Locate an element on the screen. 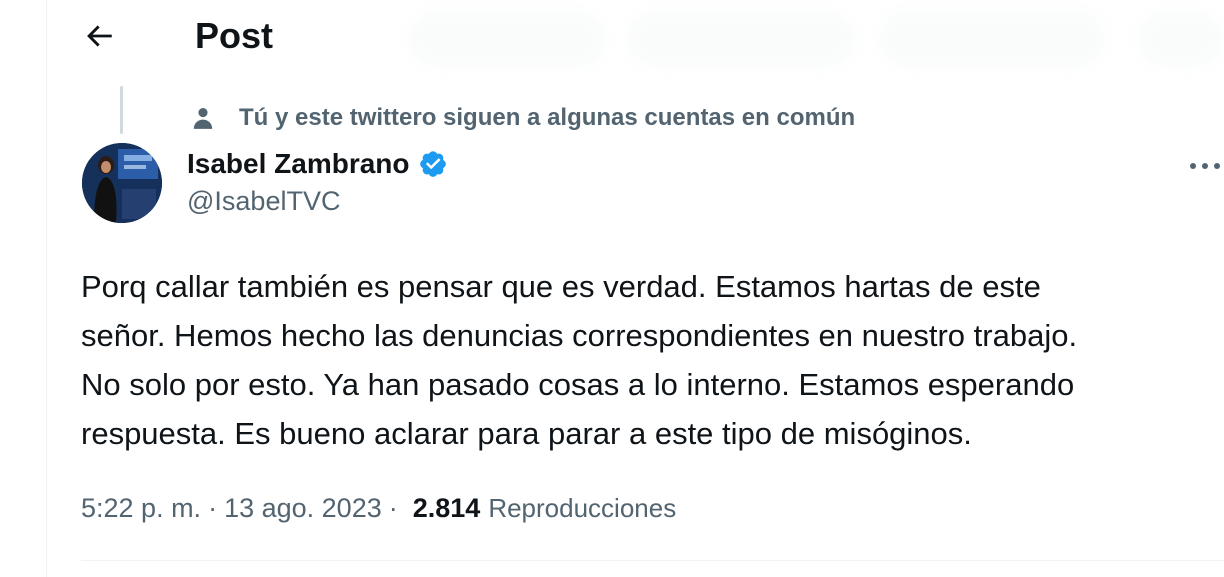  more-dots-icon is located at coordinates (1205, 166).